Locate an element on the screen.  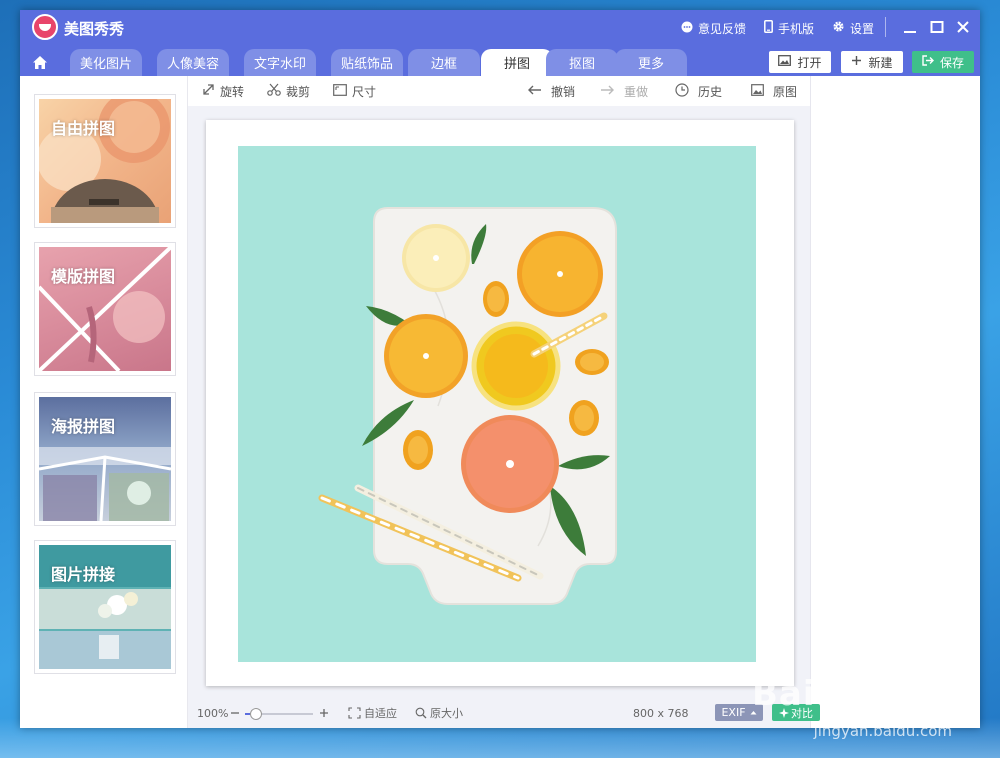
undo-arrow-icon is located at coordinates (534, 91).